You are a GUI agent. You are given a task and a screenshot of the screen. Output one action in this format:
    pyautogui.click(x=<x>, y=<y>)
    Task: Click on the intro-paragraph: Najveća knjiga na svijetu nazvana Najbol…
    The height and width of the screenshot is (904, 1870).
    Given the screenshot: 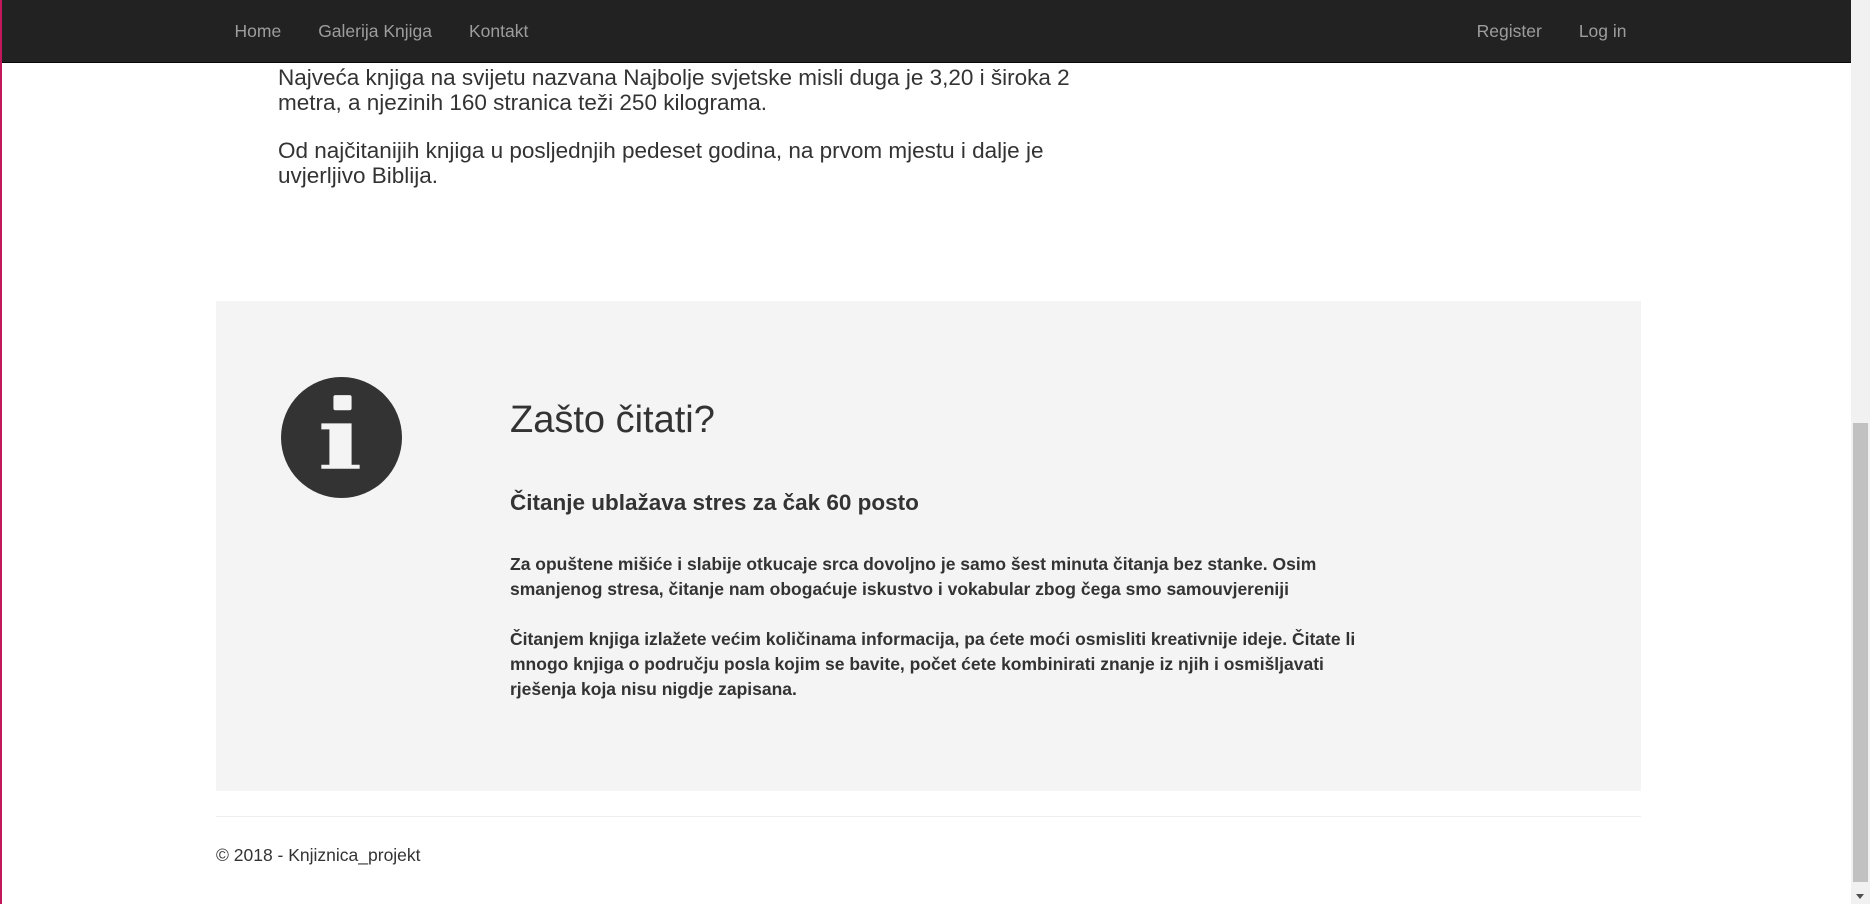 What is the action you would take?
    pyautogui.click(x=674, y=90)
    